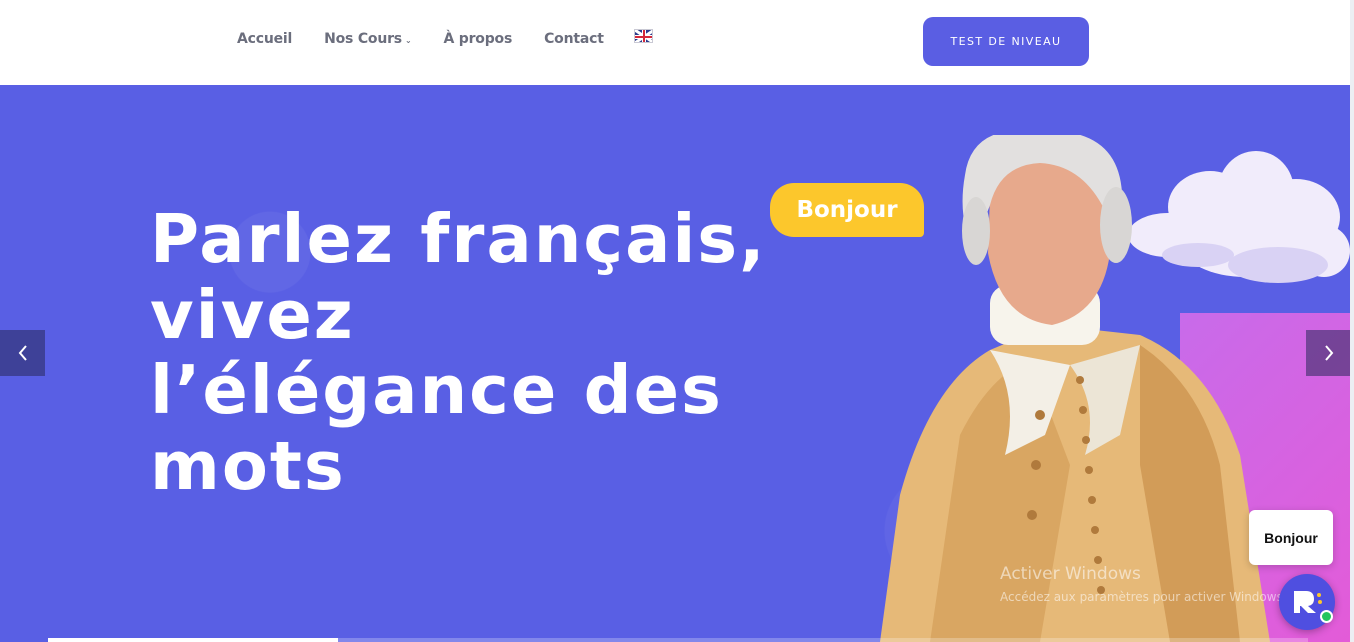 This screenshot has height=642, width=1354. What do you see at coordinates (1006, 41) in the screenshot?
I see `level-test-button: TEST DE NIVEAU` at bounding box center [1006, 41].